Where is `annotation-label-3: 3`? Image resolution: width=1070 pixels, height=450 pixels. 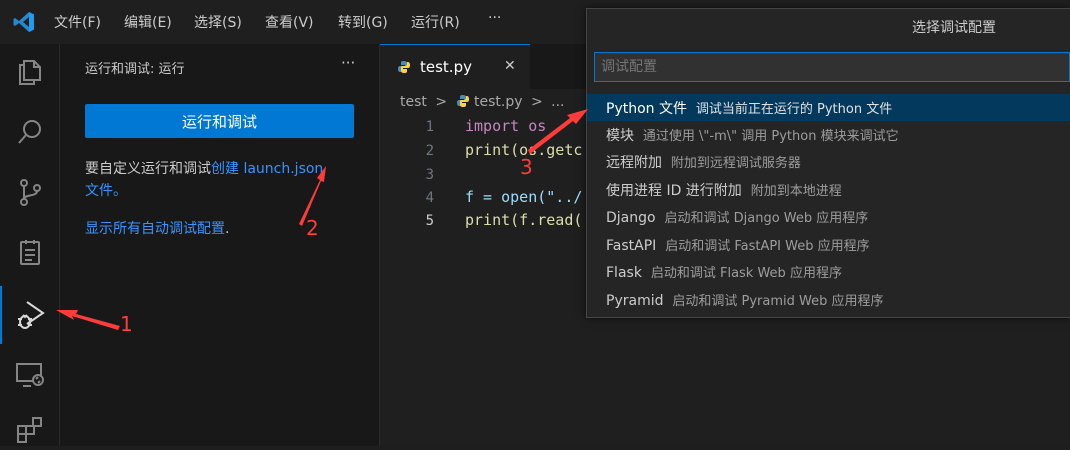
annotation-label-3: 3 is located at coordinates (526, 167).